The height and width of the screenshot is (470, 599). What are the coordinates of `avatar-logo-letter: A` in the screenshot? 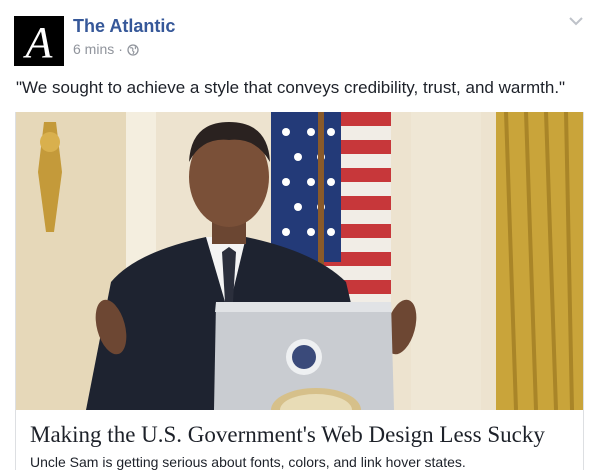 It's located at (39, 42).